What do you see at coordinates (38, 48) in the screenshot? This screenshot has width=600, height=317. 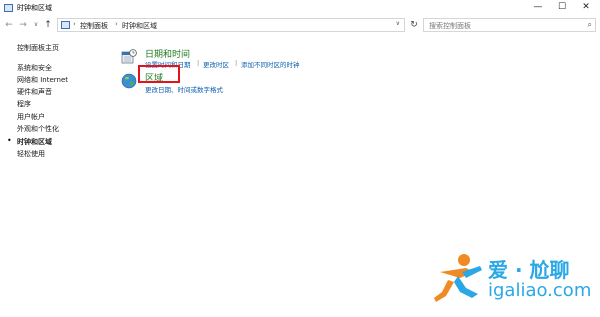 I see `sidebar-home-link: 控制面板主页` at bounding box center [38, 48].